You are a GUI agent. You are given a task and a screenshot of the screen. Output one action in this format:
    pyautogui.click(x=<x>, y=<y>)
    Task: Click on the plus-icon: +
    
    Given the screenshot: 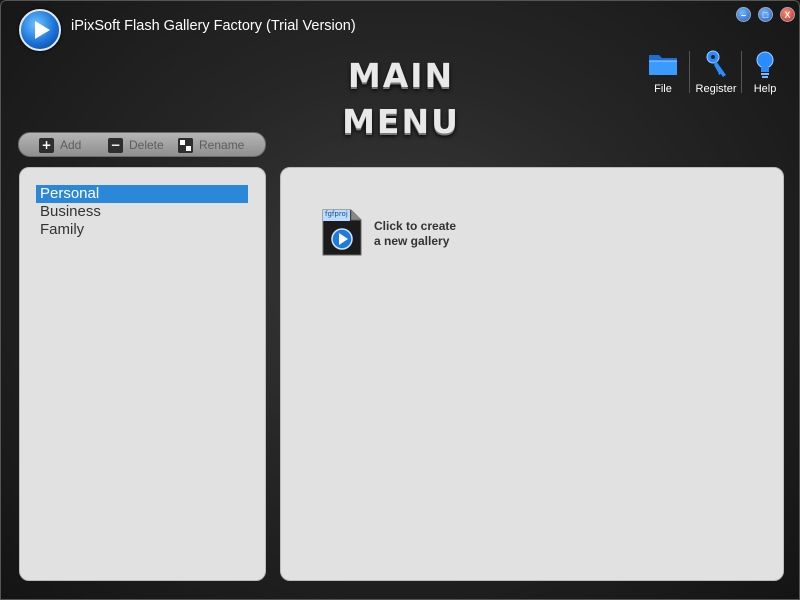 What is the action you would take?
    pyautogui.click(x=46, y=145)
    